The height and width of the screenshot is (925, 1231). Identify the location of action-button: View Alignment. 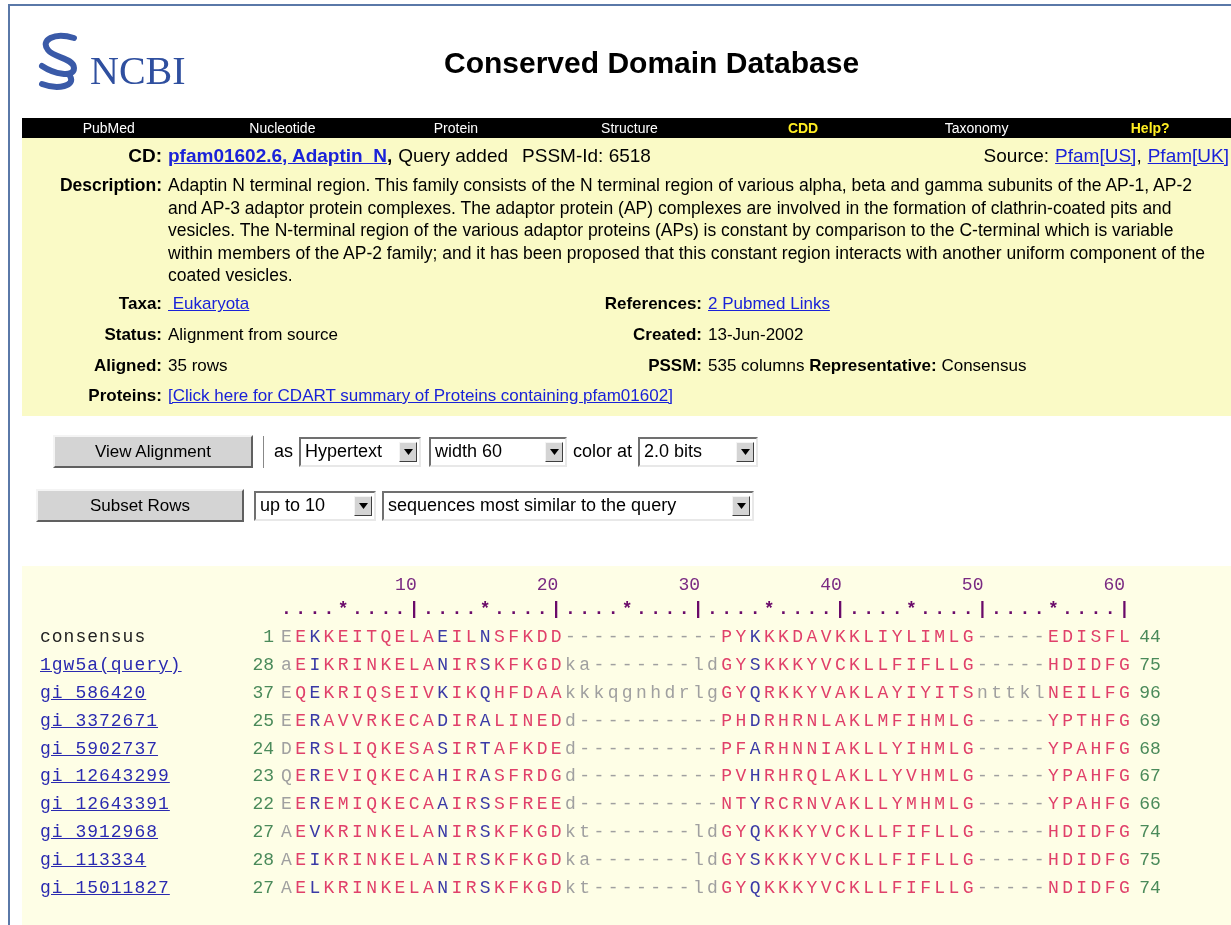
(153, 451).